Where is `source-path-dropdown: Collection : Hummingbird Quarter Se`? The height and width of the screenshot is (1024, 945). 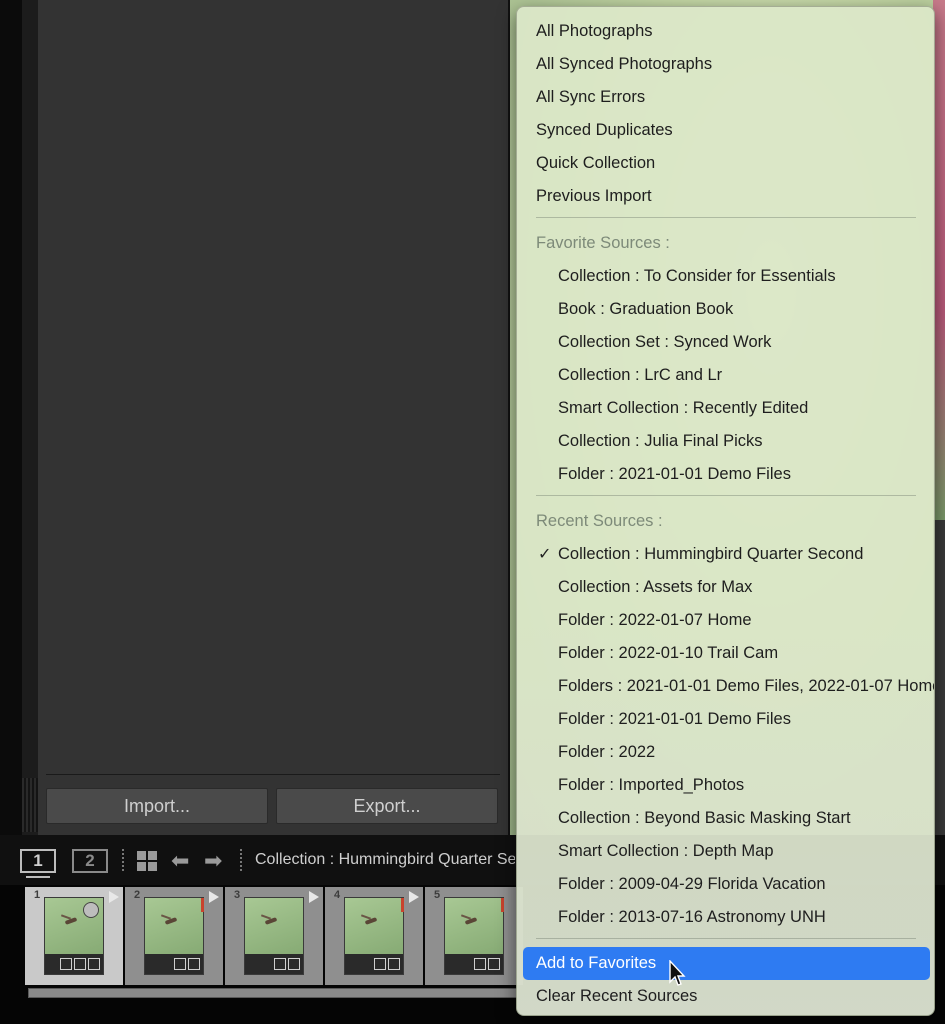
source-path-dropdown: Collection : Hummingbird Quarter Se is located at coordinates (385, 860).